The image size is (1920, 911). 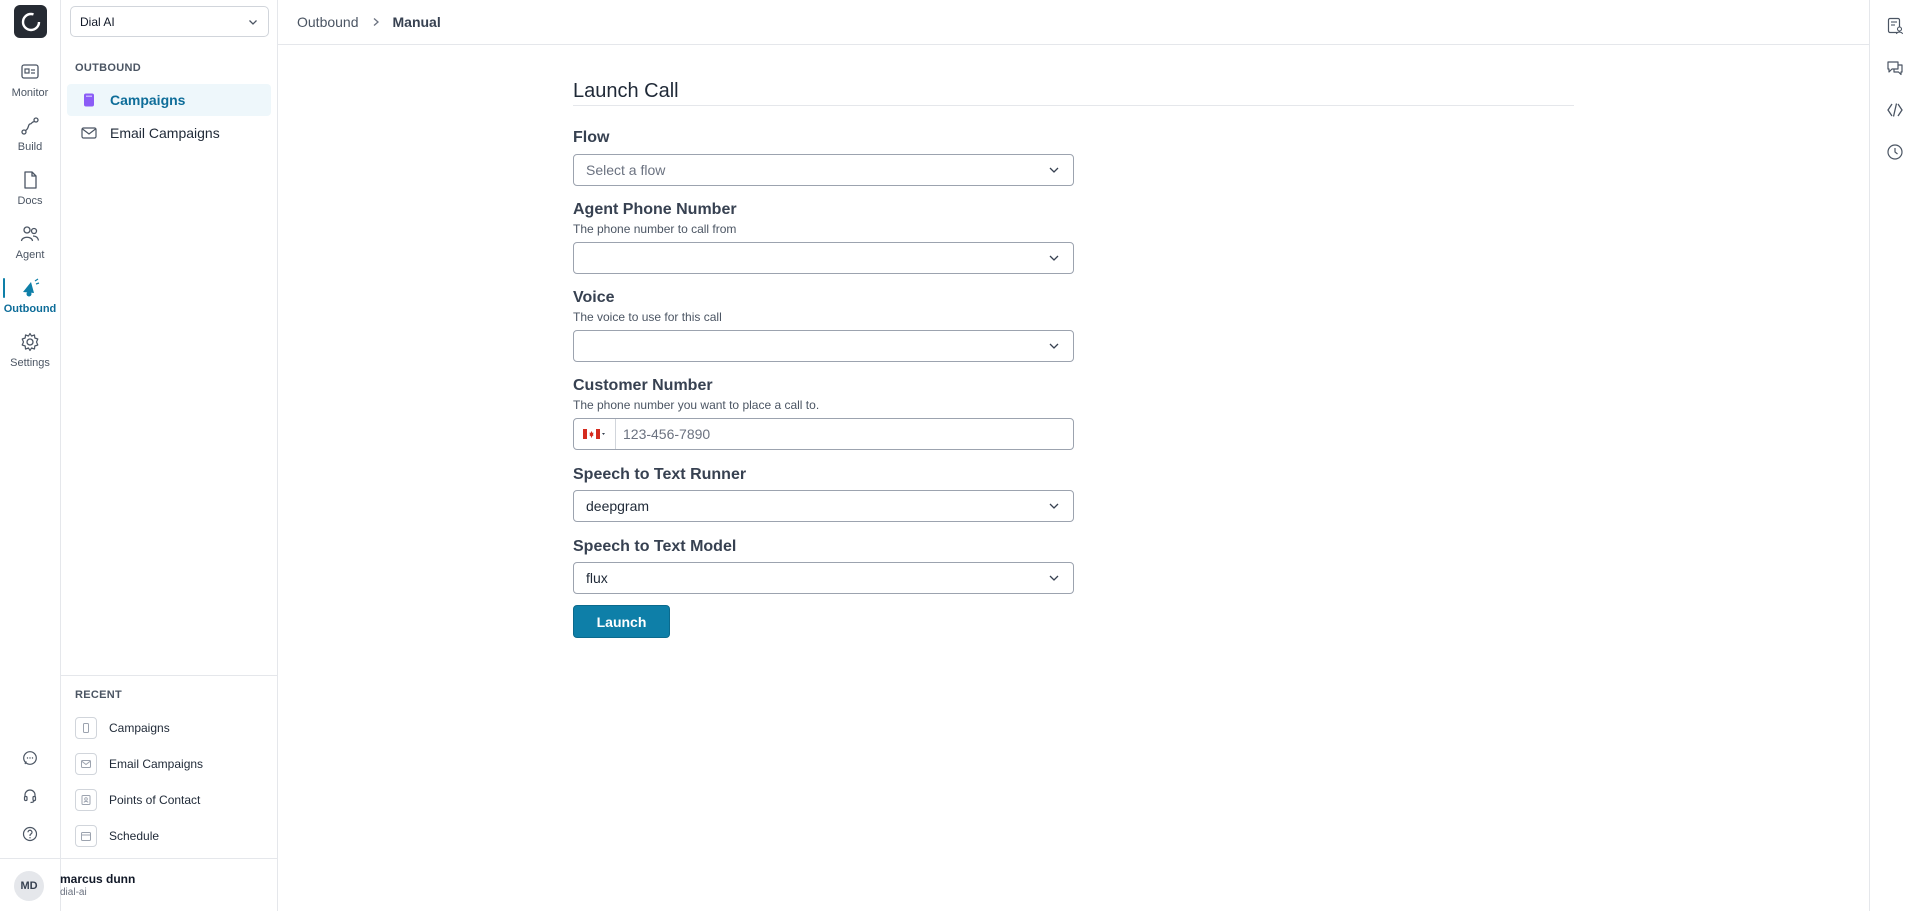 What do you see at coordinates (660, 474) in the screenshot?
I see `stt-runner-label: Speech to Text Runner` at bounding box center [660, 474].